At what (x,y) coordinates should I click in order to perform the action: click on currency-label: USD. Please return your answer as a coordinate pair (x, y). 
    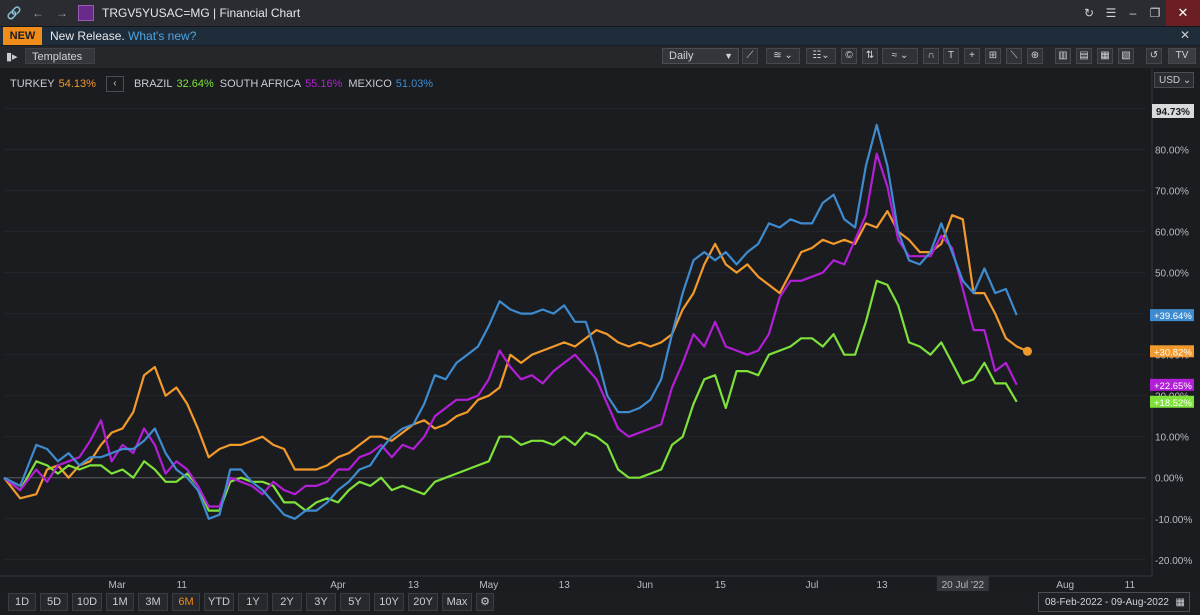
    Looking at the image, I should click on (1170, 80).